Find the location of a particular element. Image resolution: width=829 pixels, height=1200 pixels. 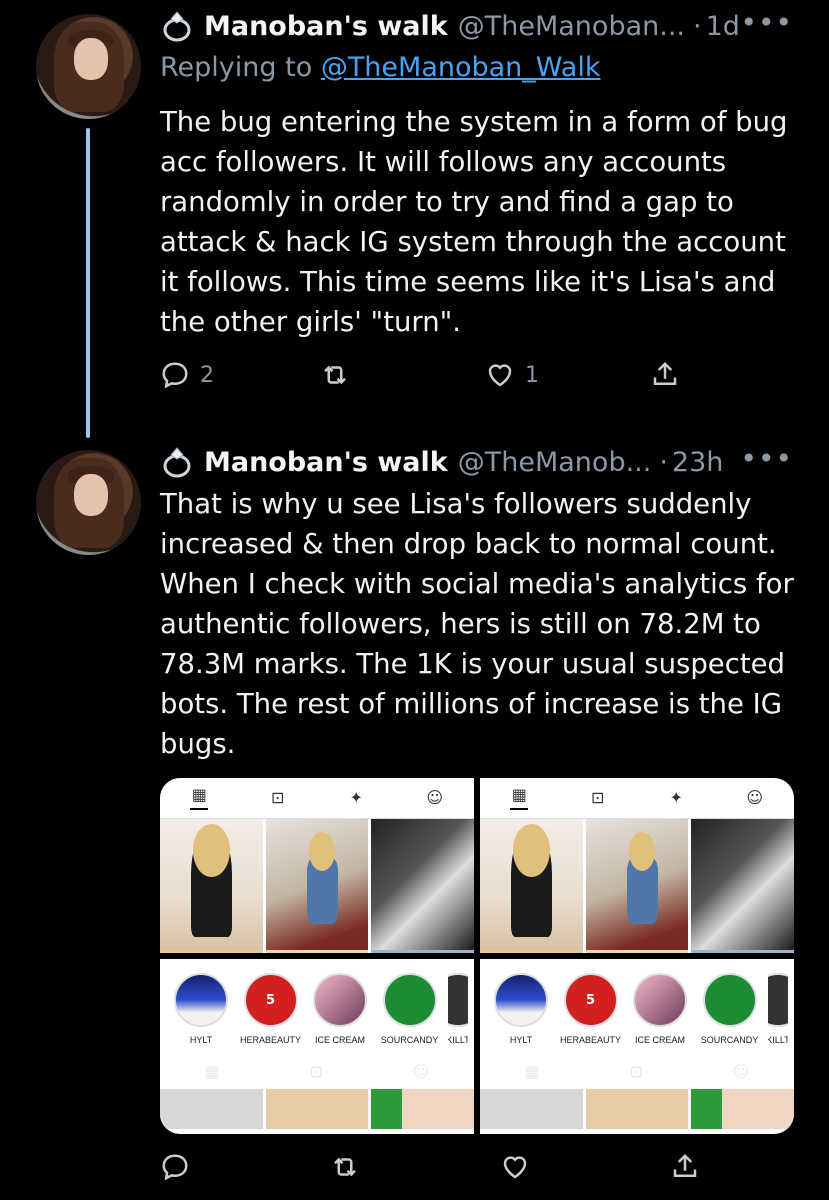

reply-count: 2 is located at coordinates (207, 375).